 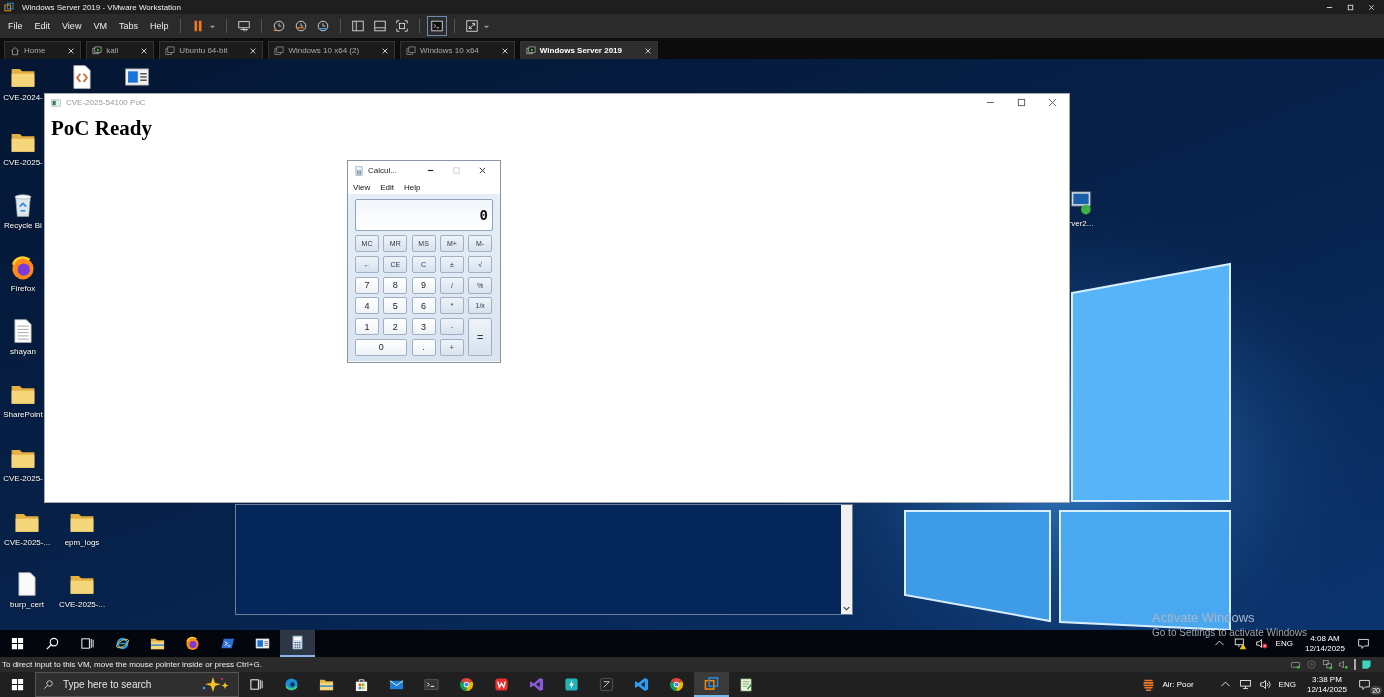 What do you see at coordinates (106, 102) in the screenshot?
I see `window-title: CVE-2025-54100 PoC` at bounding box center [106, 102].